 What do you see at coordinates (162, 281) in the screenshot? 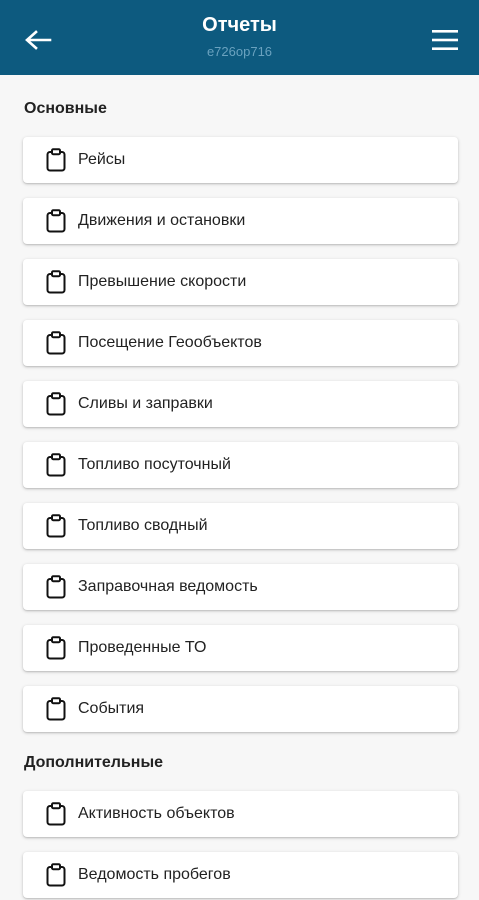
I see `report-item-label: Превышение скорости` at bounding box center [162, 281].